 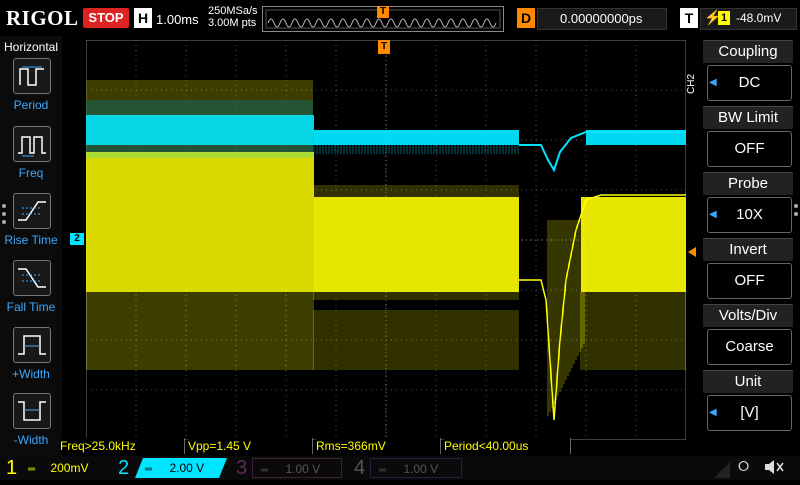 I want to click on memory-depth: 3.00M pts, so click(x=232, y=23).